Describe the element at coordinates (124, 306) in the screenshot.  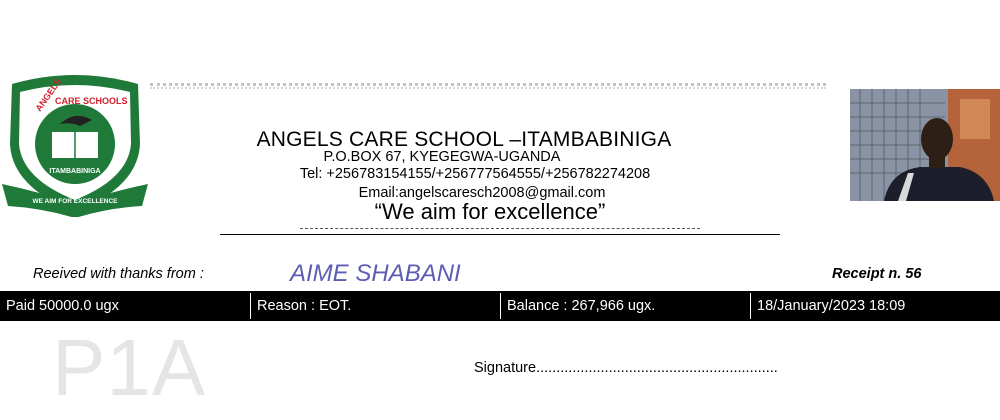
I see `amount-paid: Paid 50000.0 ugx` at that location.